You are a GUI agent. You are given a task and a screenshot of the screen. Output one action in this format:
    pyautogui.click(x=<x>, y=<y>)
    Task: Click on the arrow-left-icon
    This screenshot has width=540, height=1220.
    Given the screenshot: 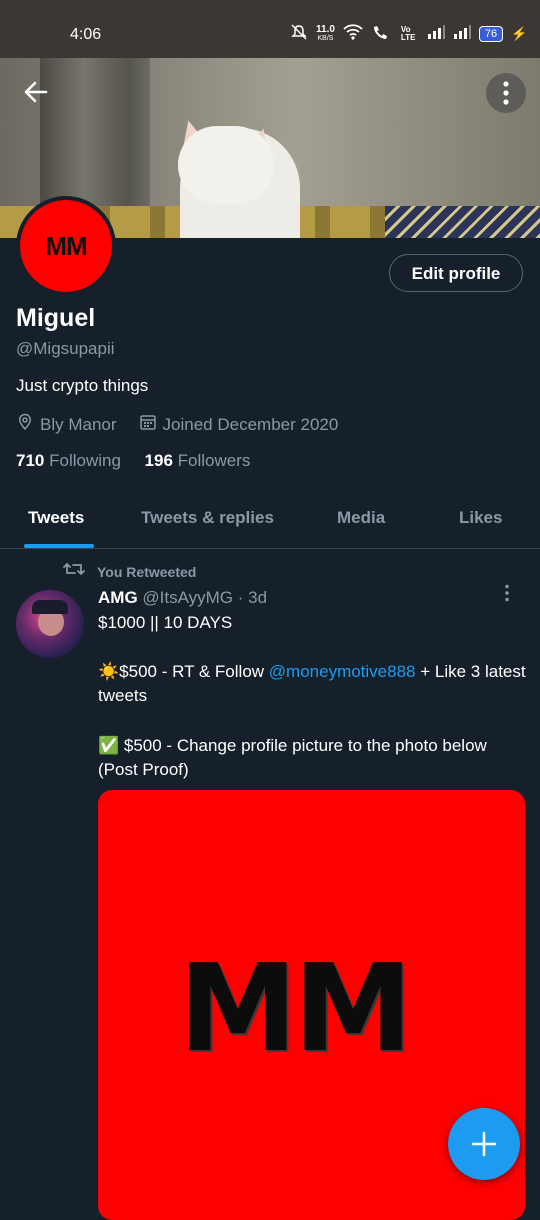 What is the action you would take?
    pyautogui.click(x=36, y=92)
    